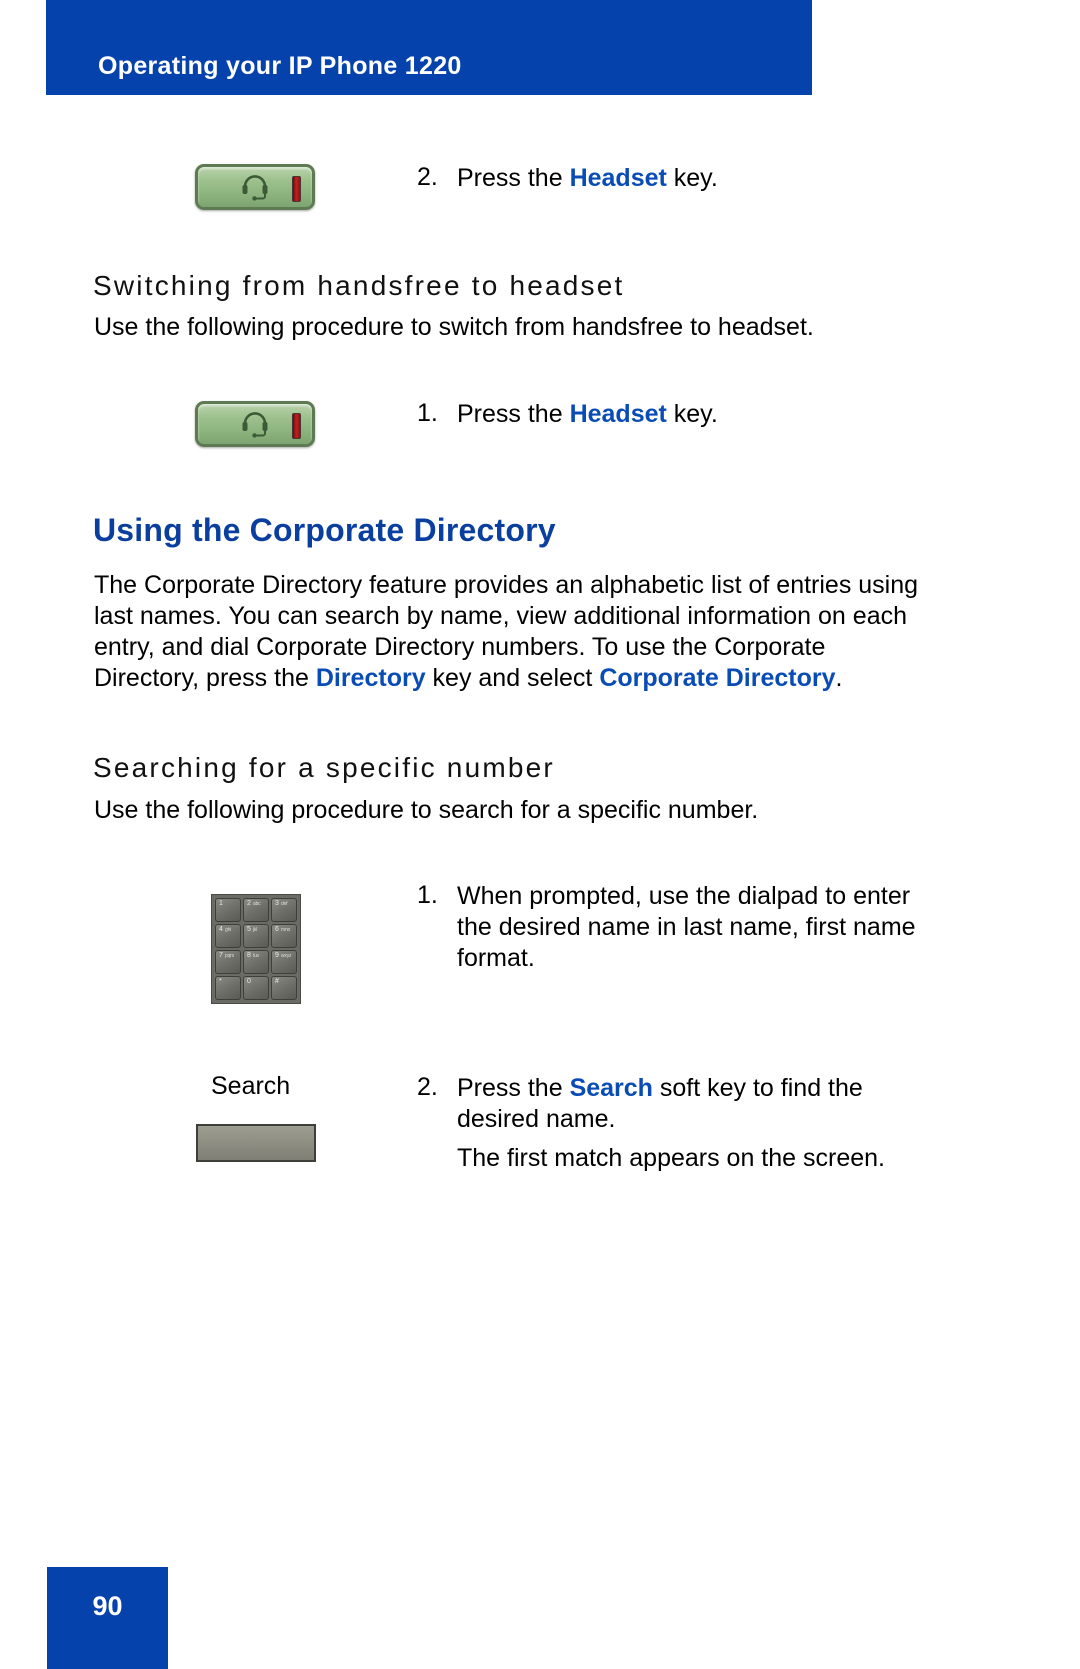  What do you see at coordinates (256, 936) in the screenshot?
I see `dialpad-key: 5 jkl` at bounding box center [256, 936].